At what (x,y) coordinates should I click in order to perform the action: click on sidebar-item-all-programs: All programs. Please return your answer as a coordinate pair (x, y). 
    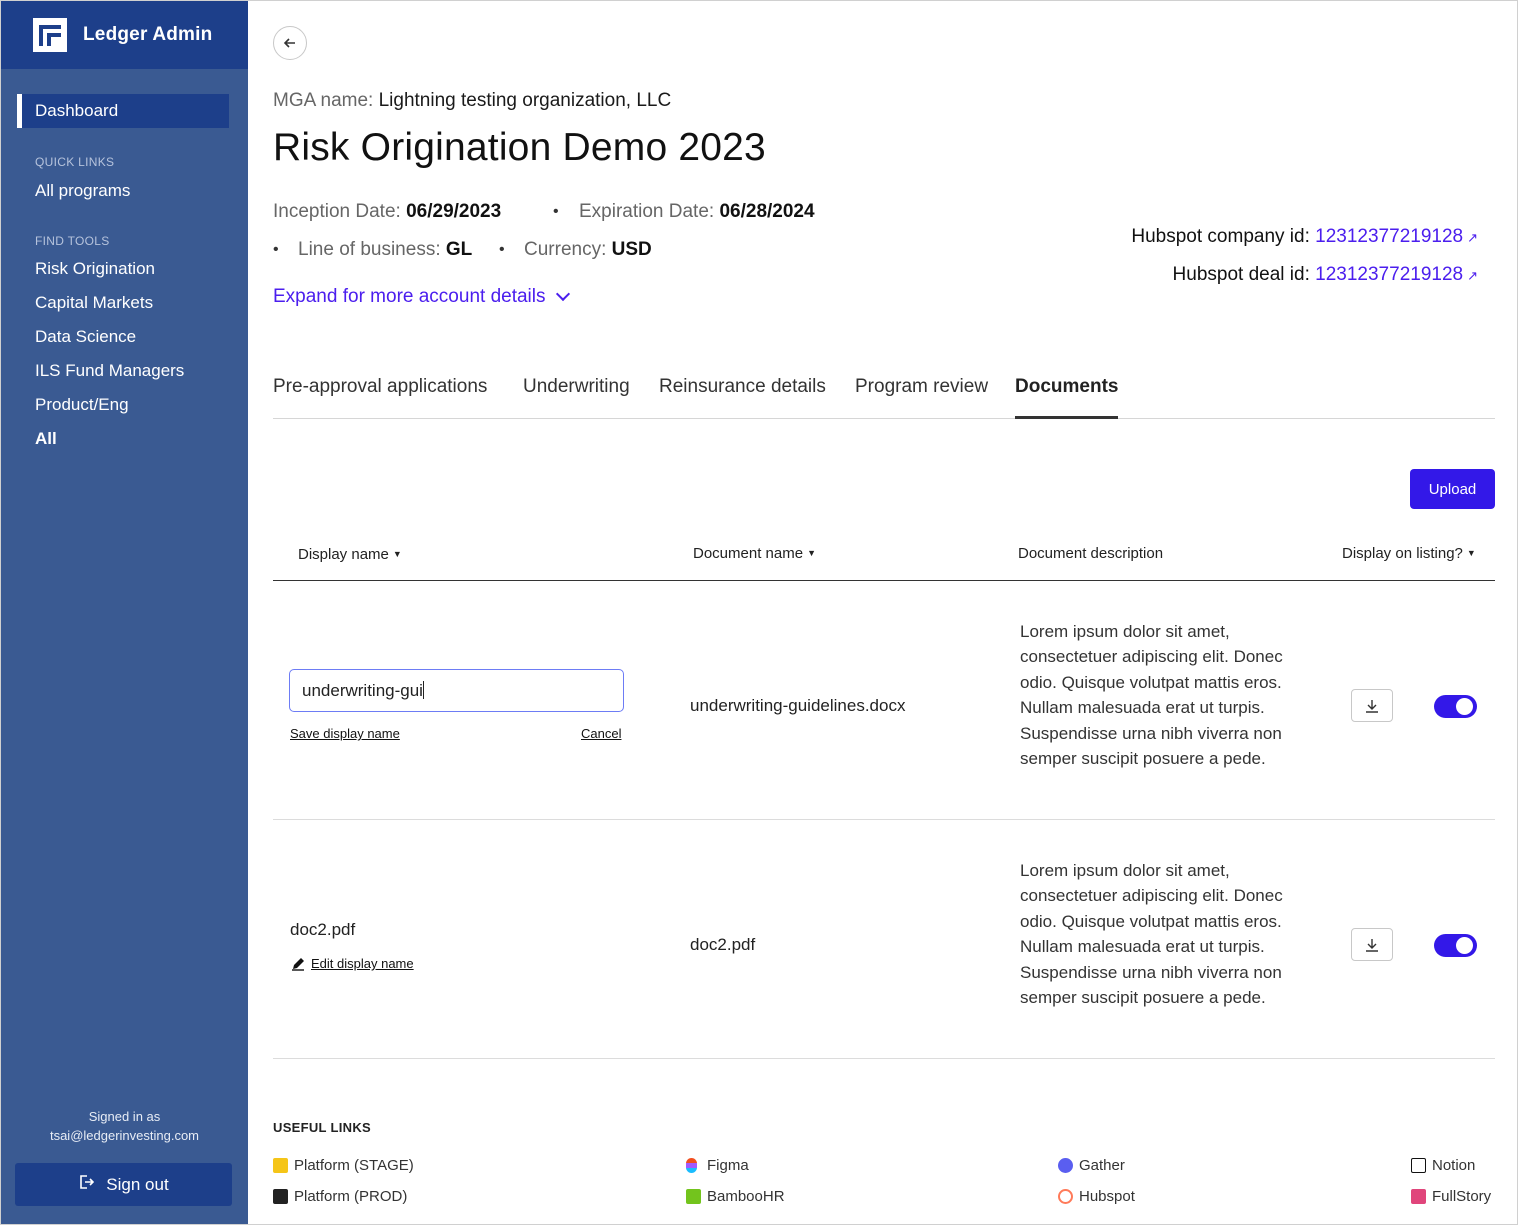
    Looking at the image, I should click on (82, 191).